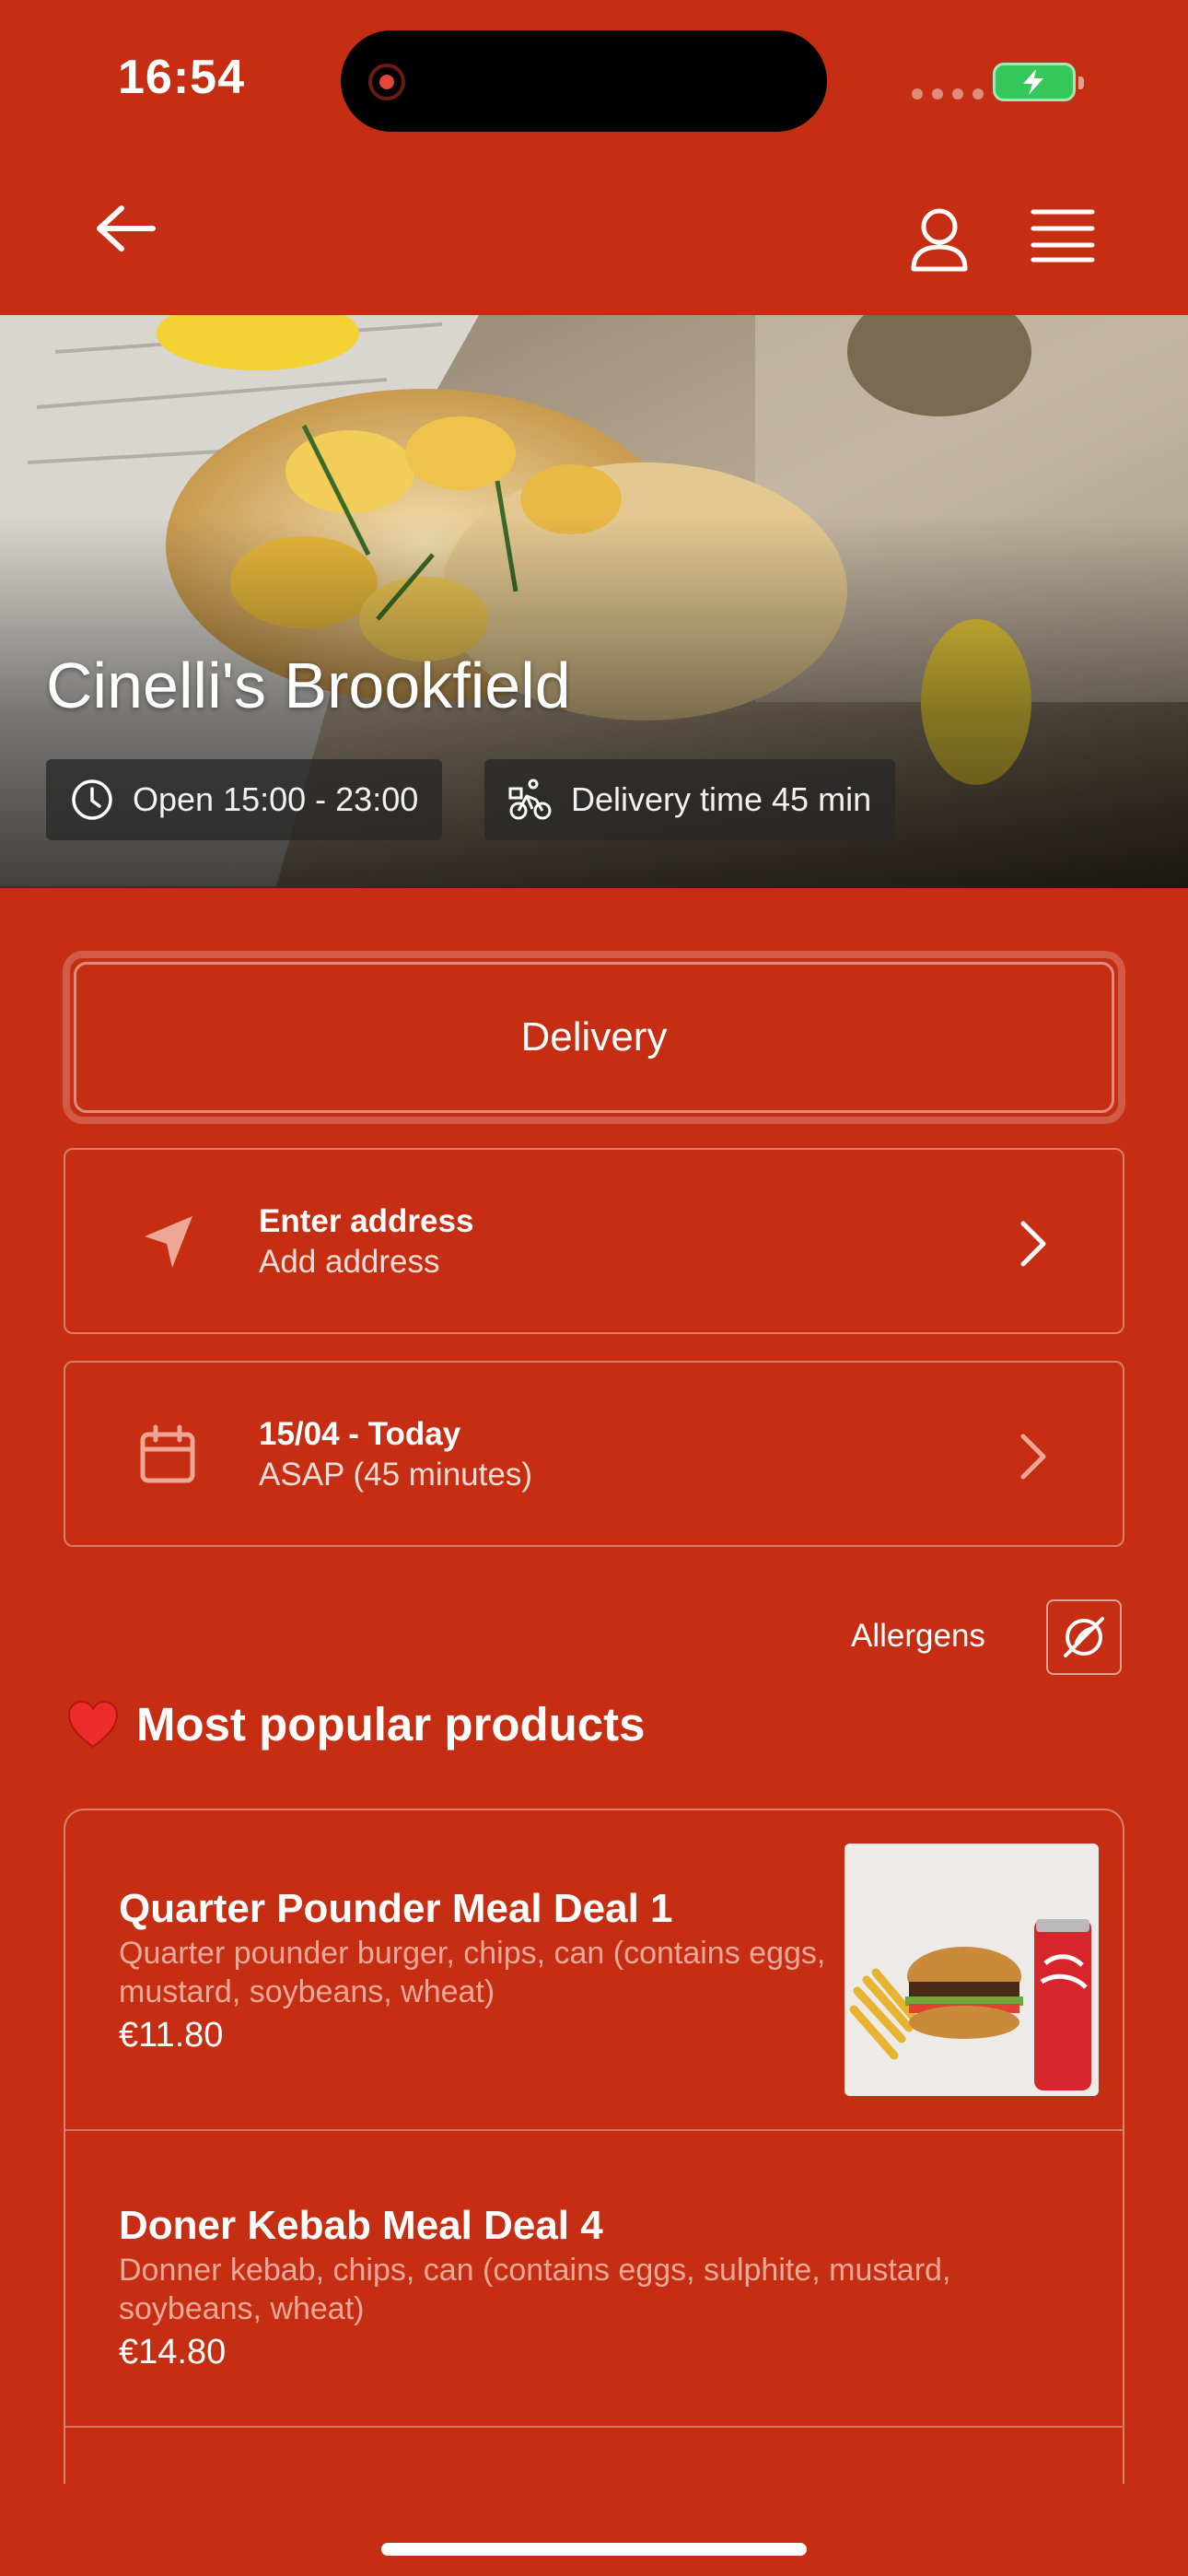  Describe the element at coordinates (594, 1241) in the screenshot. I see `address-selector: Enter address Add address` at that location.